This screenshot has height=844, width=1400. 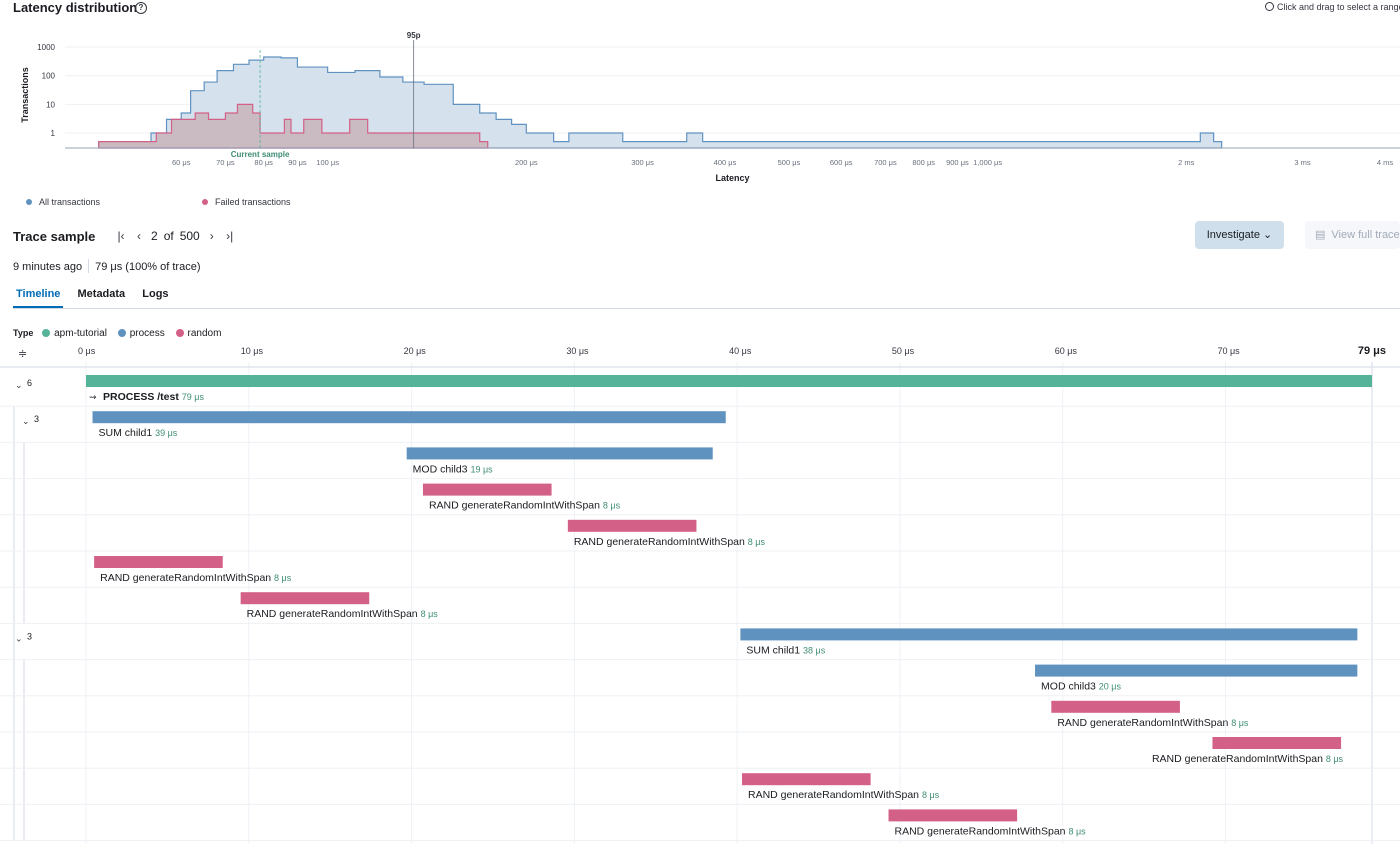 I want to click on type-legend-process: process, so click(x=141, y=333).